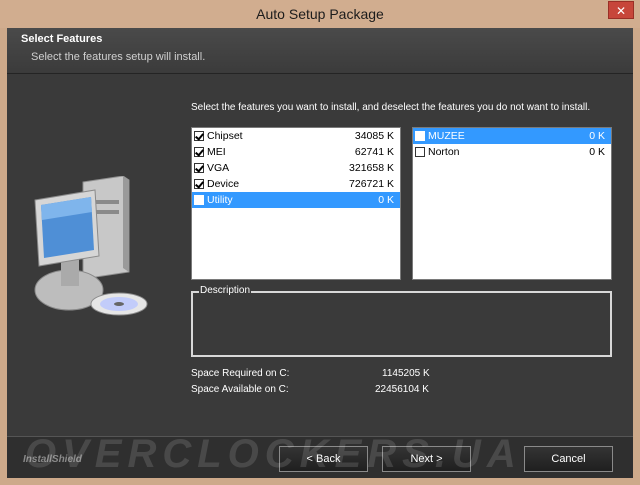 This screenshot has width=640, height=485. Describe the element at coordinates (401, 321) in the screenshot. I see `description-group: Description` at that location.